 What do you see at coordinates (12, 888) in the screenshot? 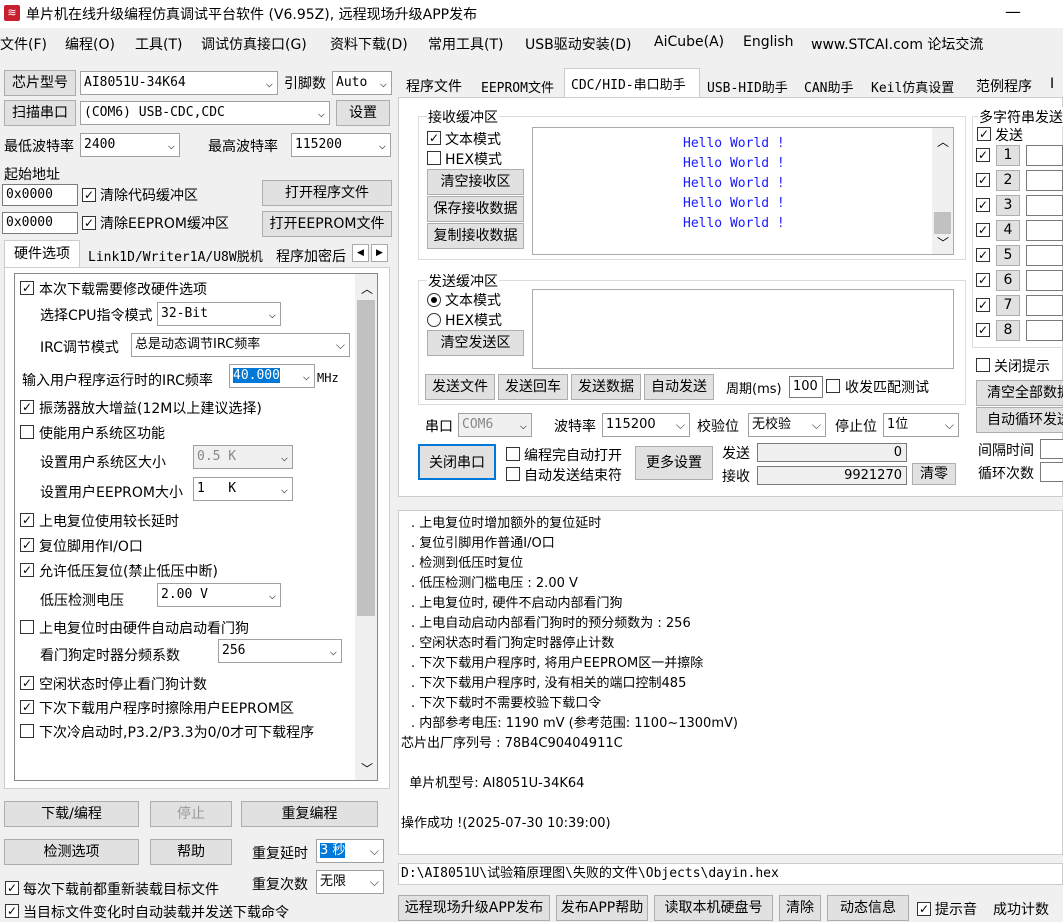
I see `reload-checkbox: ✓` at bounding box center [12, 888].